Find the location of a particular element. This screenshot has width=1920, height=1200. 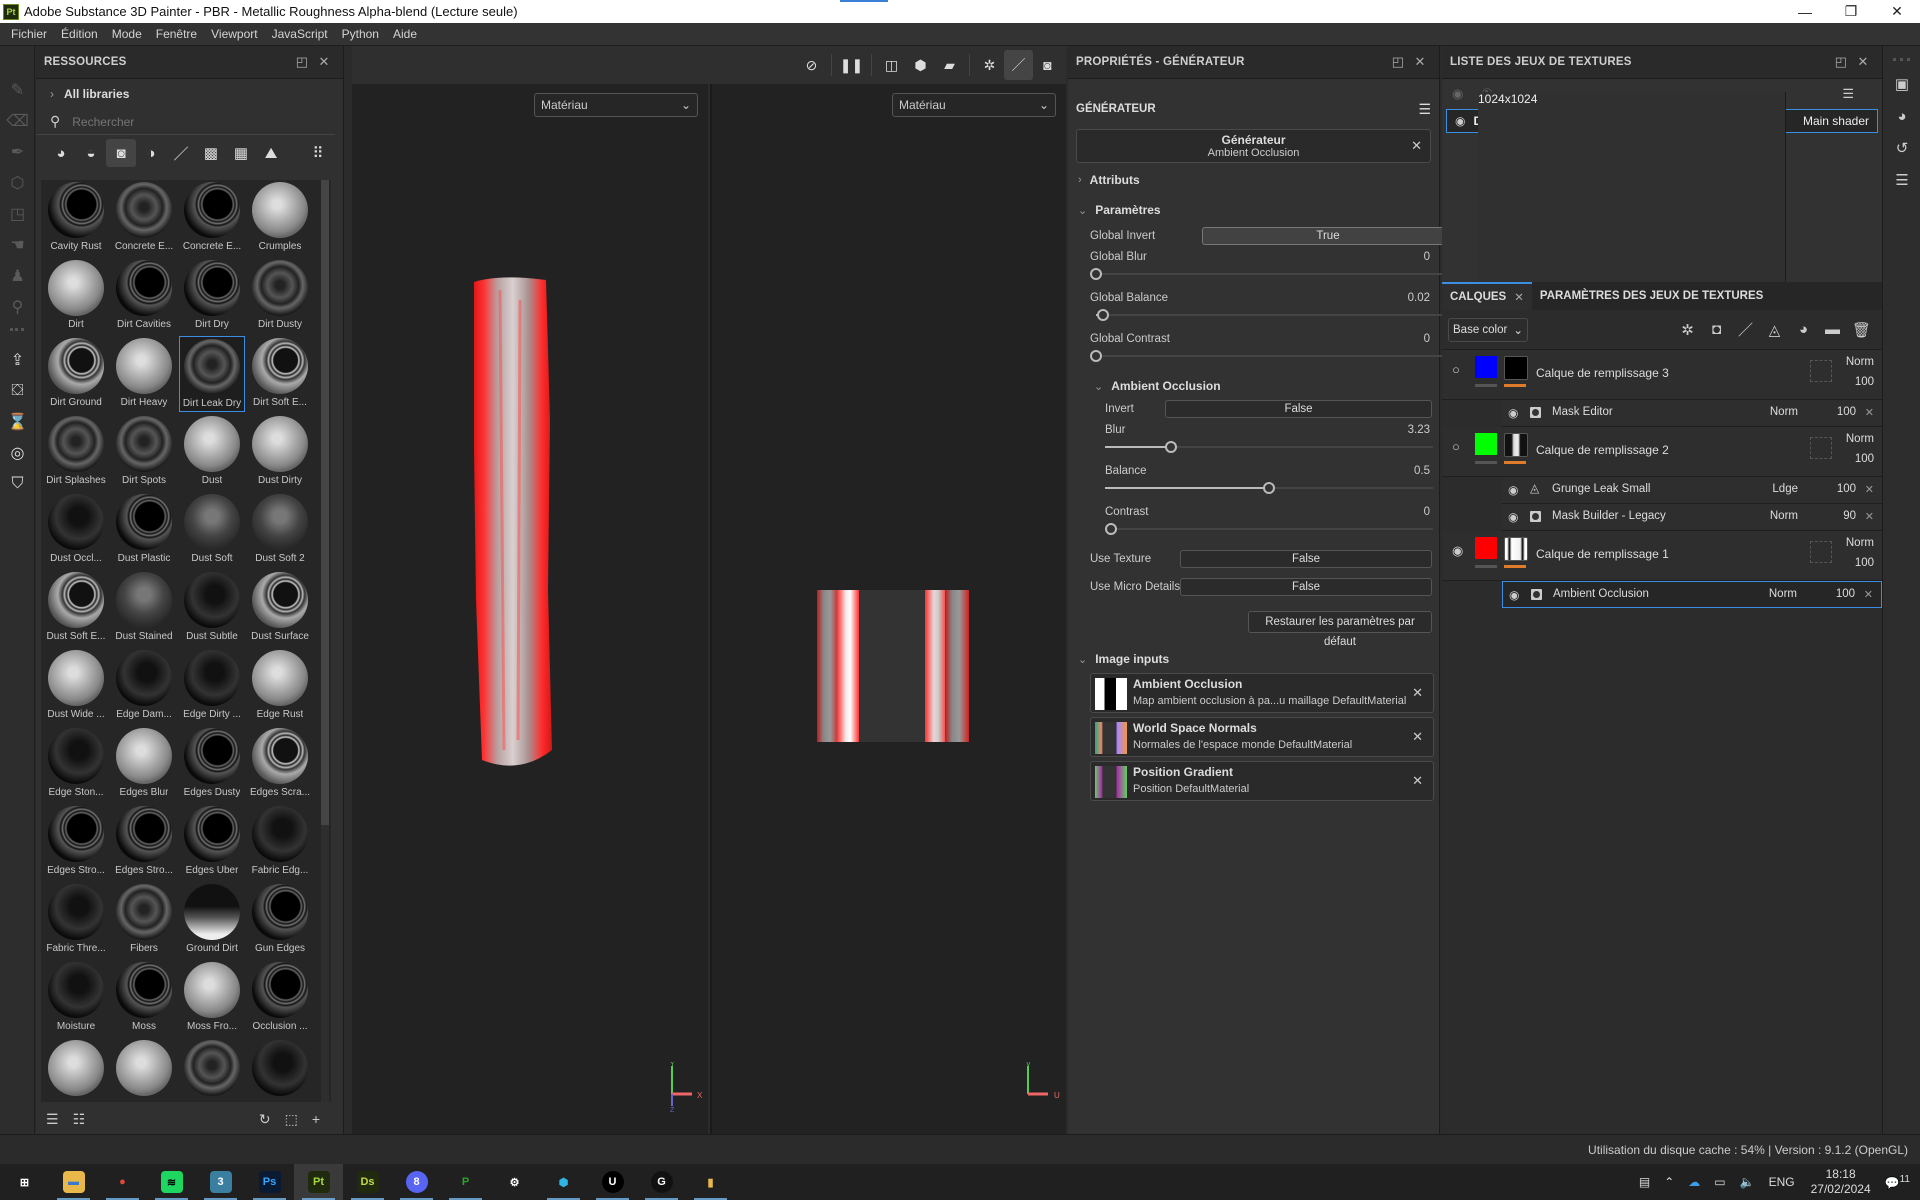

layer-geometry-mask-slot is located at coordinates (1821, 552).